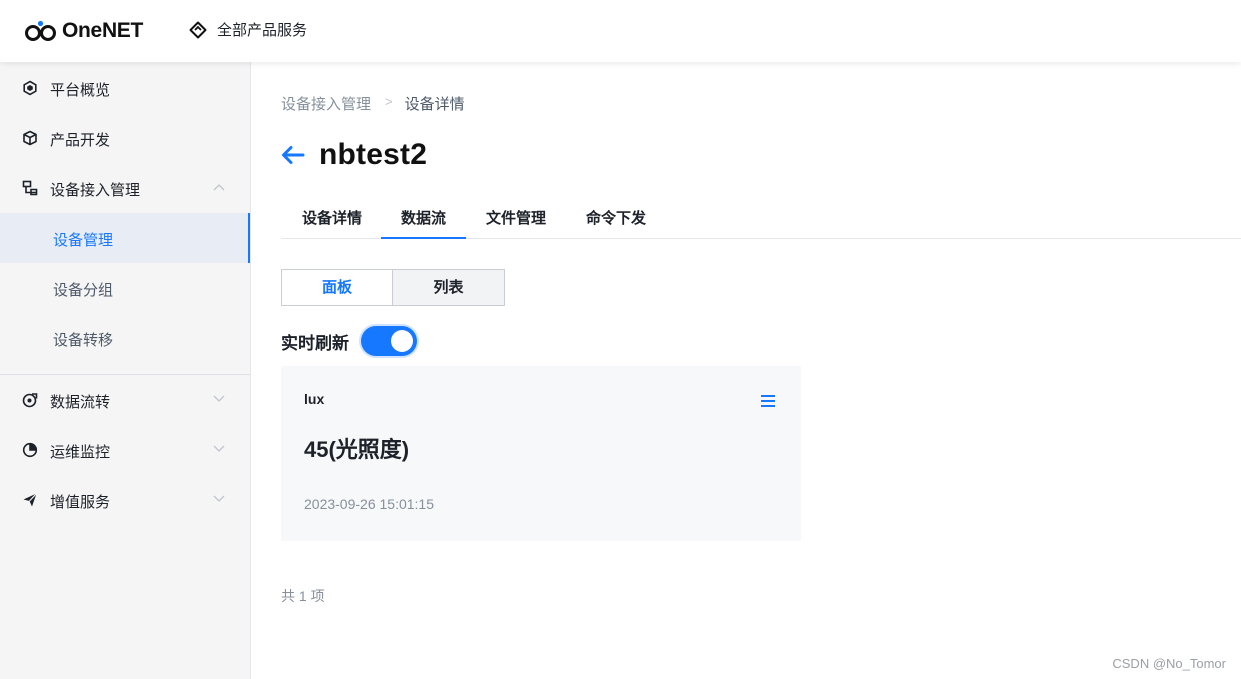 This screenshot has width=1241, height=679. What do you see at coordinates (326, 103) in the screenshot?
I see `breadcrumb-parent-link: 设备接入管理` at bounding box center [326, 103].